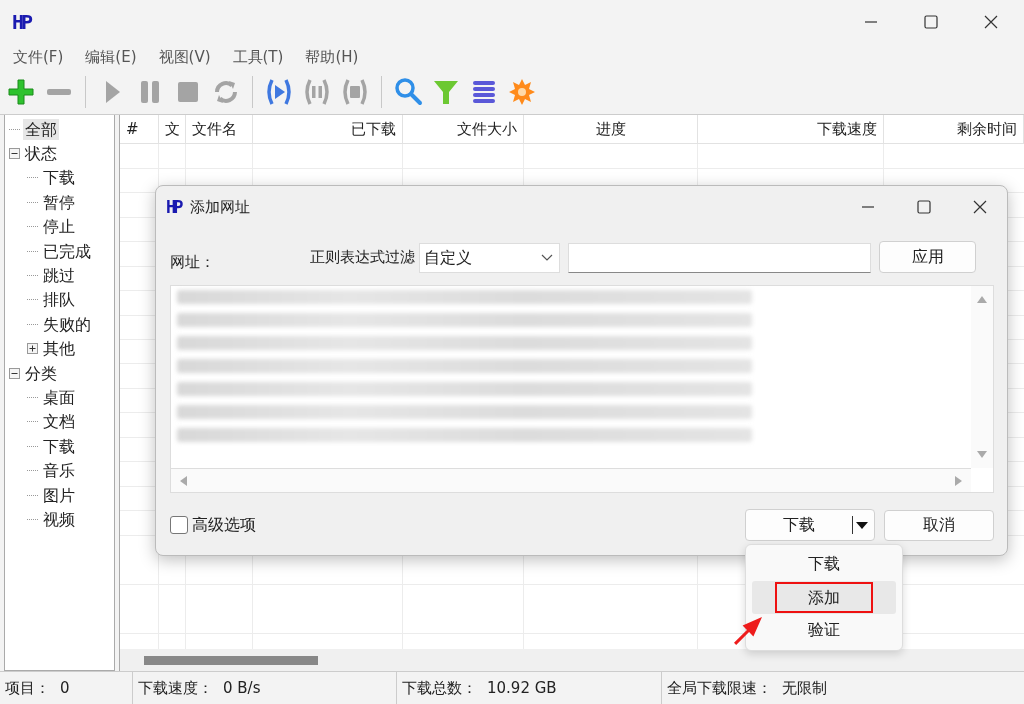 Image resolution: width=1024 pixels, height=704 pixels. What do you see at coordinates (231, 660) in the screenshot?
I see `scrollbar-thumb` at bounding box center [231, 660].